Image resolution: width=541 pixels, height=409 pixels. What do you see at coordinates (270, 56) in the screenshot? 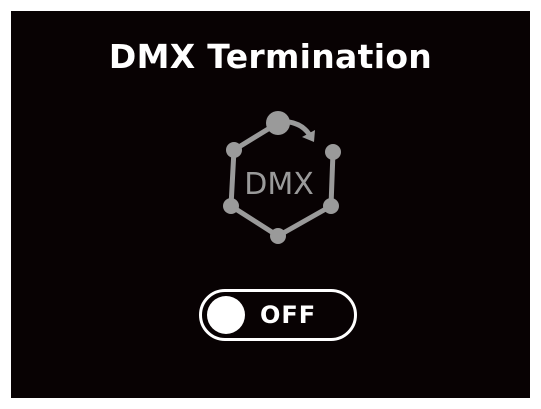
I see `page-title: DMX Termination` at bounding box center [270, 56].